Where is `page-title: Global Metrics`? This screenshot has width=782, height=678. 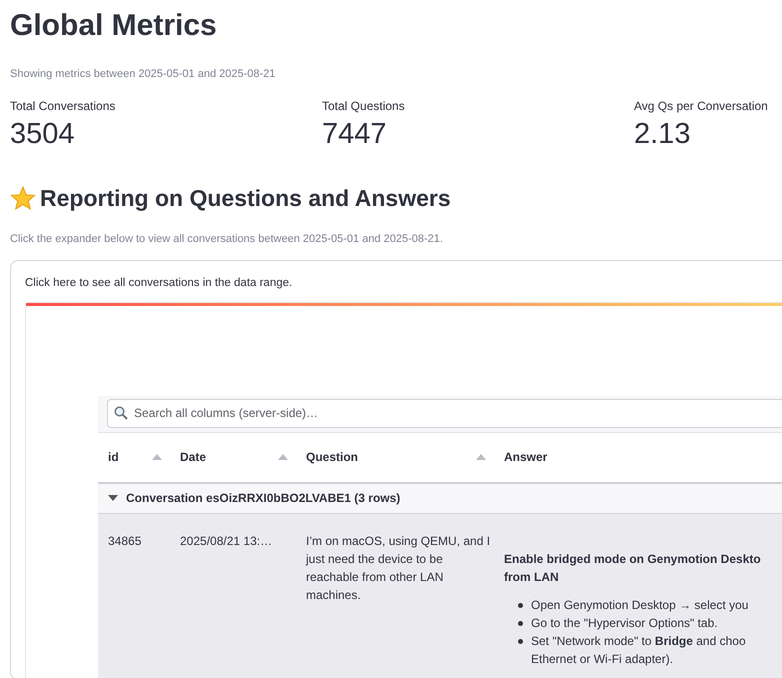
page-title: Global Metrics is located at coordinates (113, 26).